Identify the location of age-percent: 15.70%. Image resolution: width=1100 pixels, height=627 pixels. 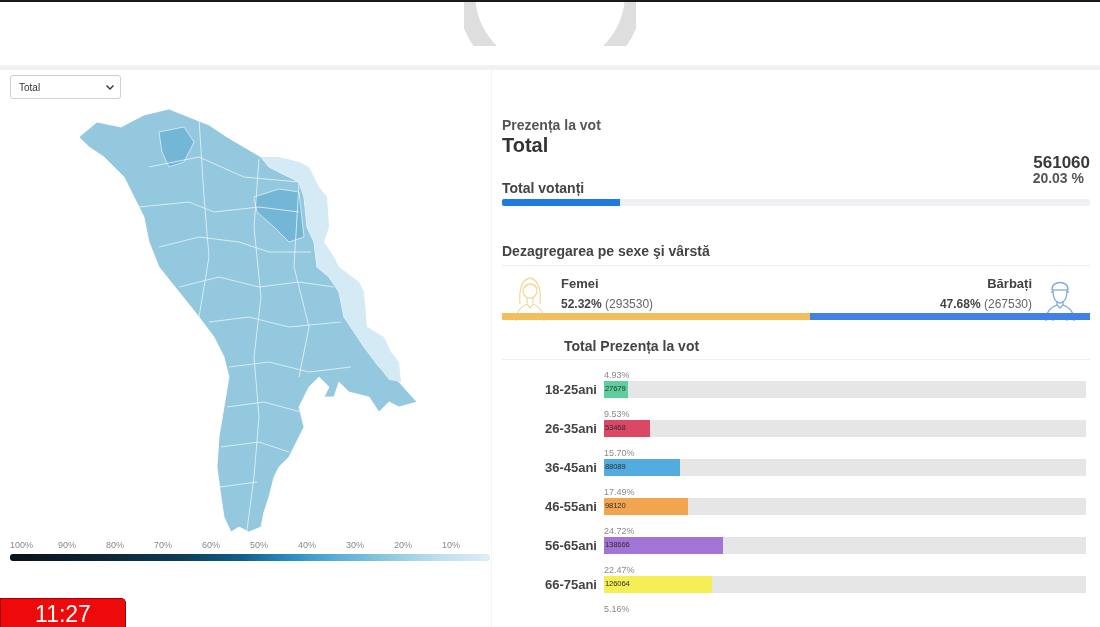
(619, 453).